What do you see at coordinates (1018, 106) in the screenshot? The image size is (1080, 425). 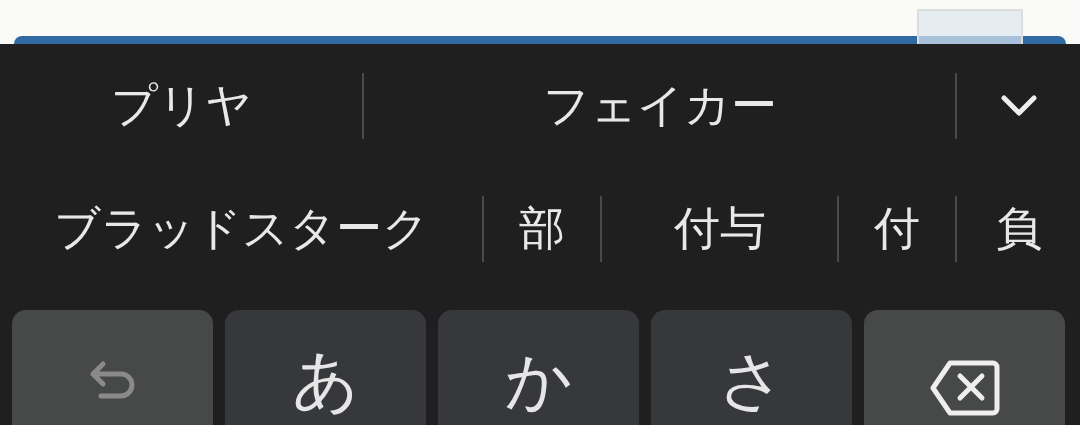 I see `chevron-icon` at bounding box center [1018, 106].